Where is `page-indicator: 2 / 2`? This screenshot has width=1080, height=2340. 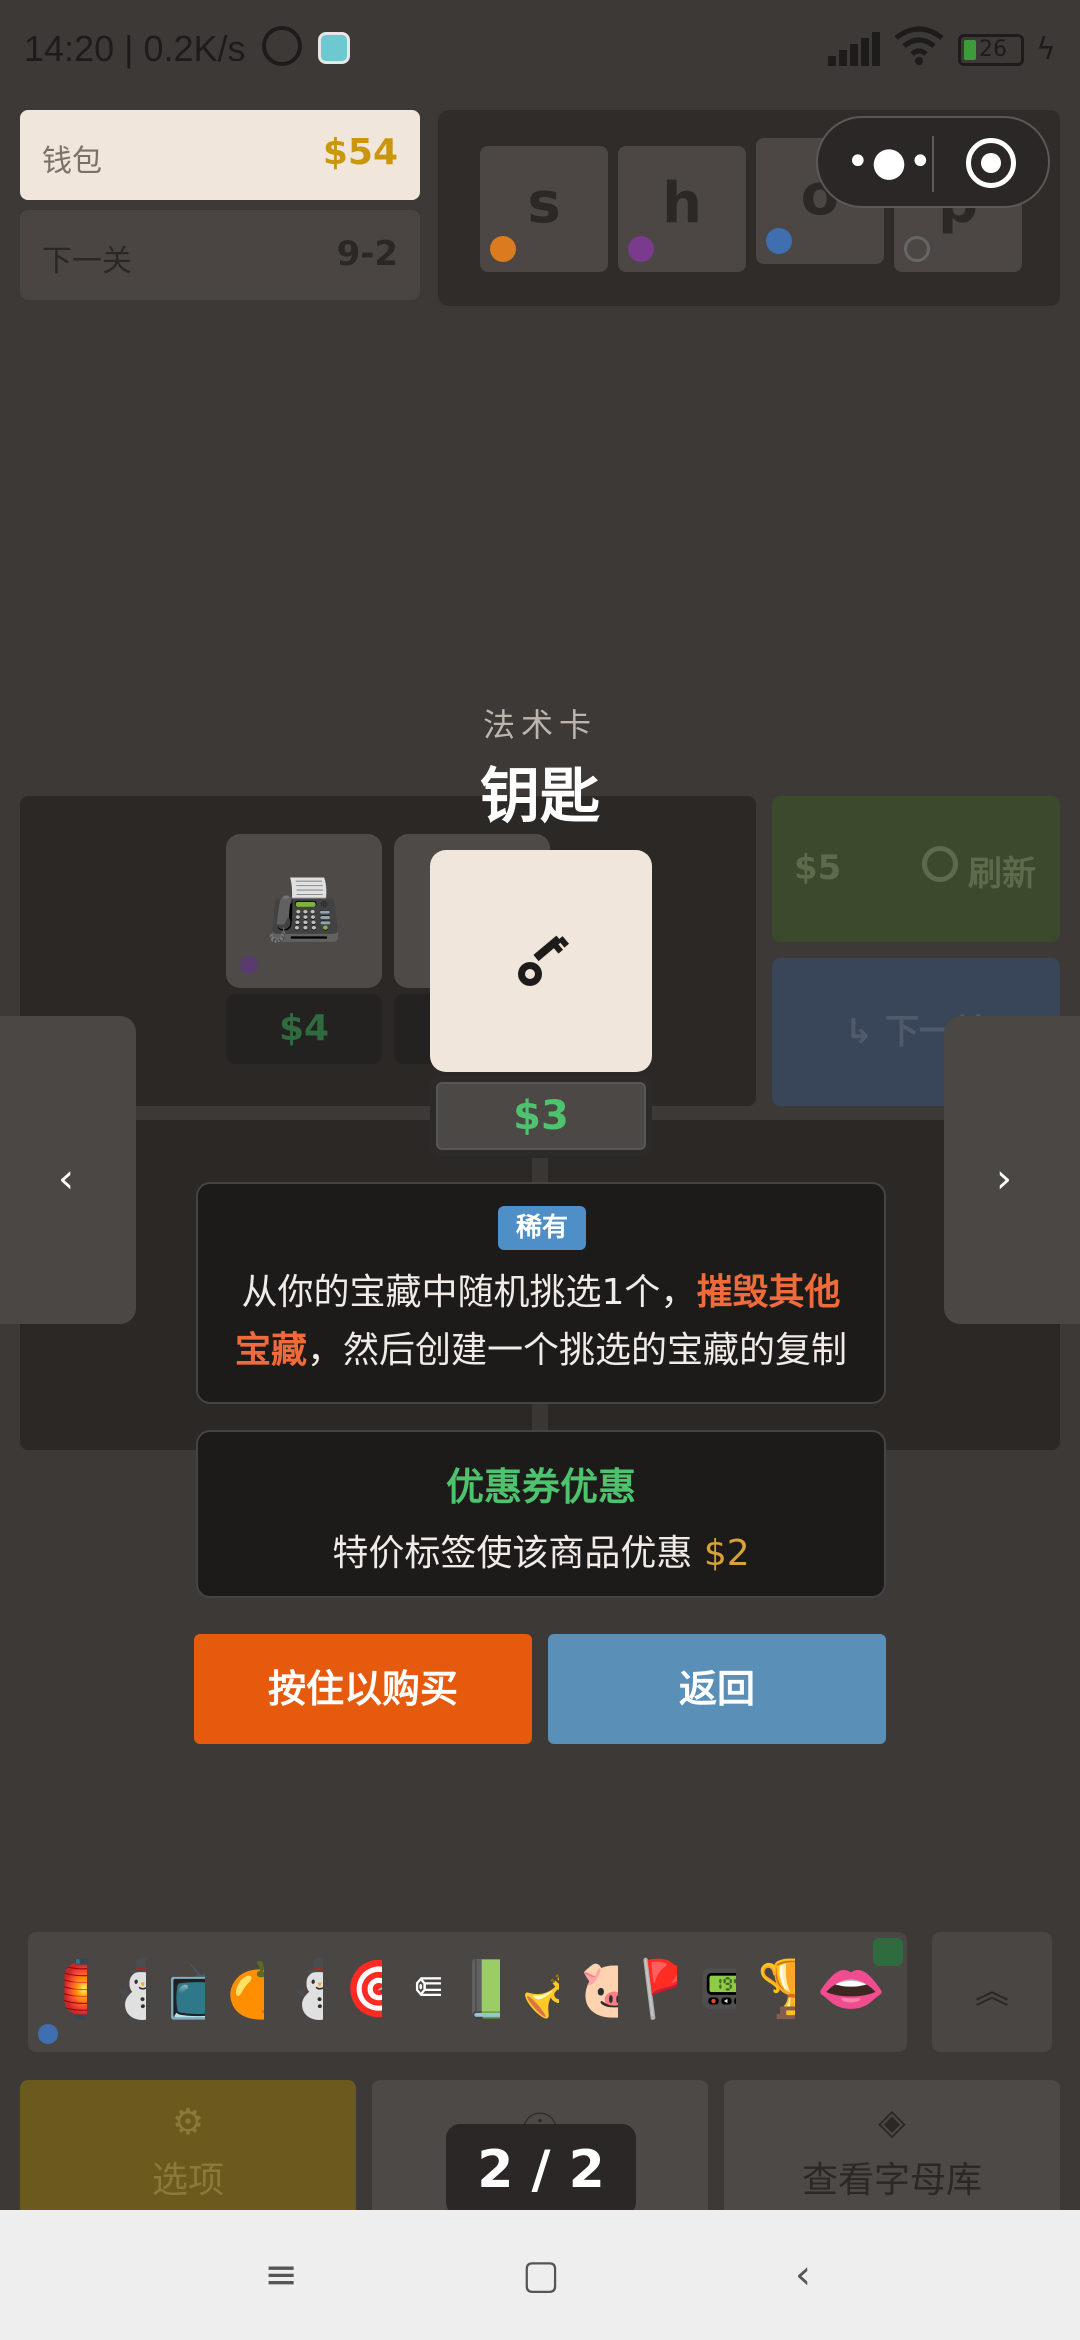
page-indicator: 2 / 2 is located at coordinates (541, 2170).